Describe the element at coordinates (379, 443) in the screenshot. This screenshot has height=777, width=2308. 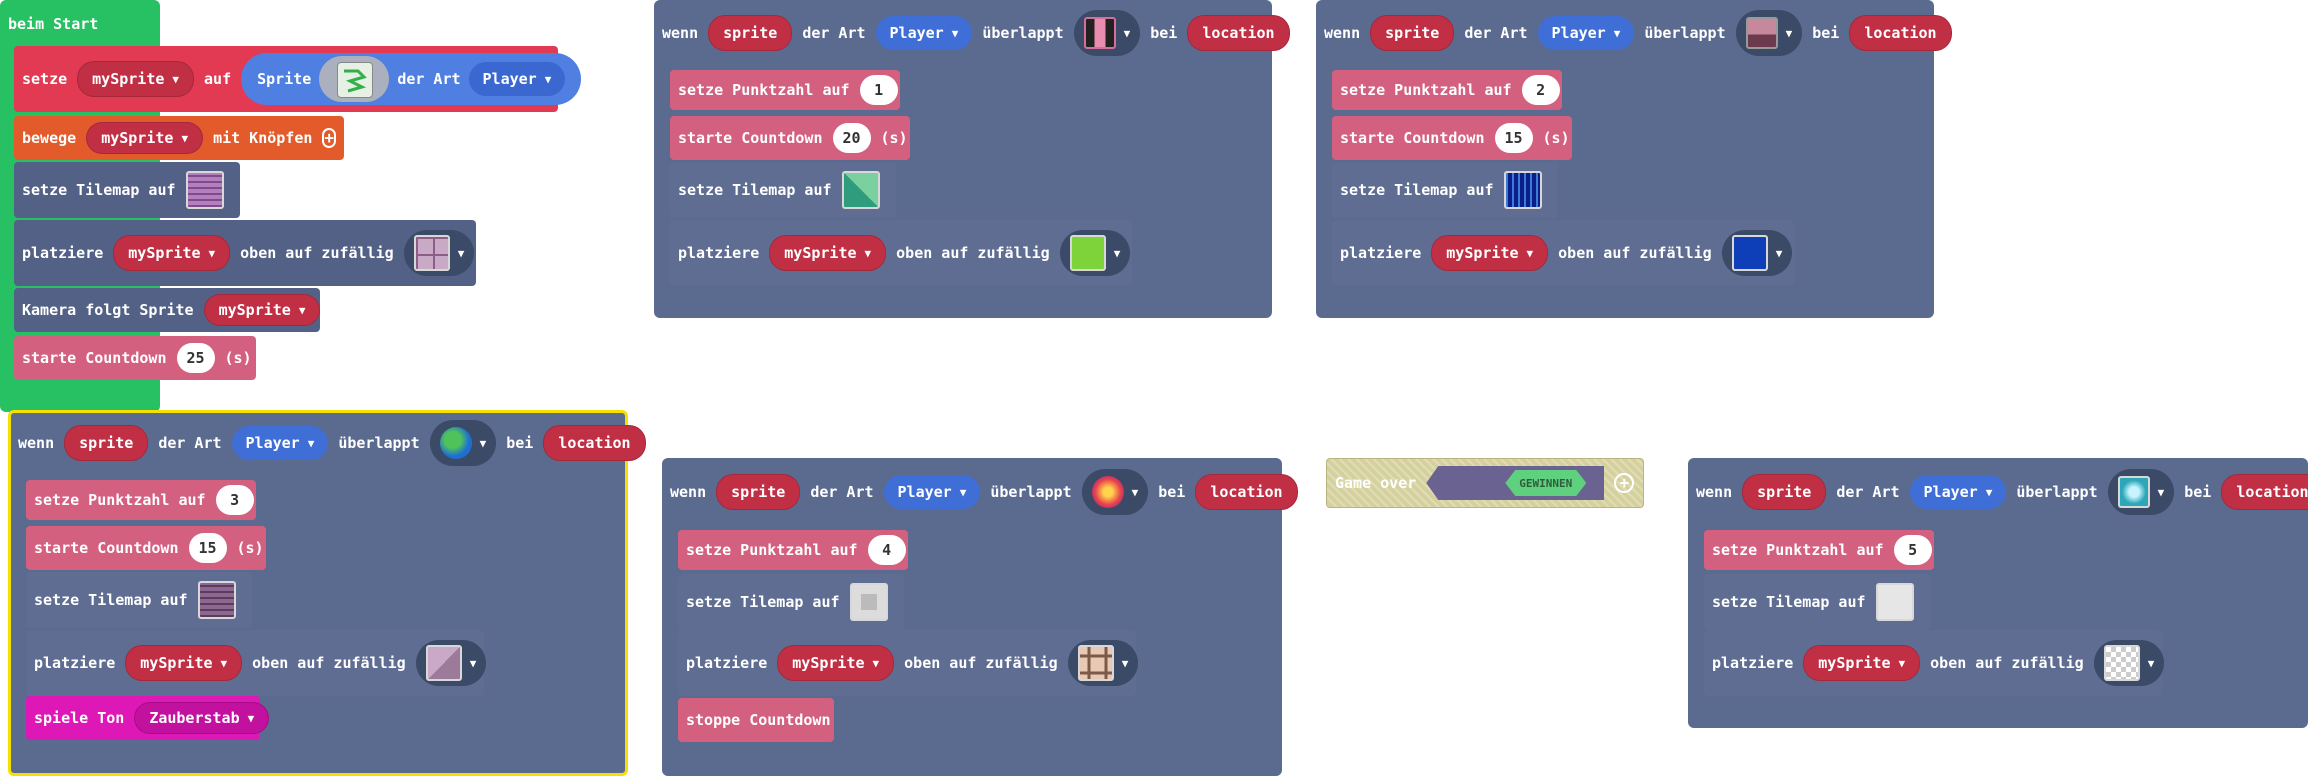
I see `overlap-keyword: überlappt` at that location.